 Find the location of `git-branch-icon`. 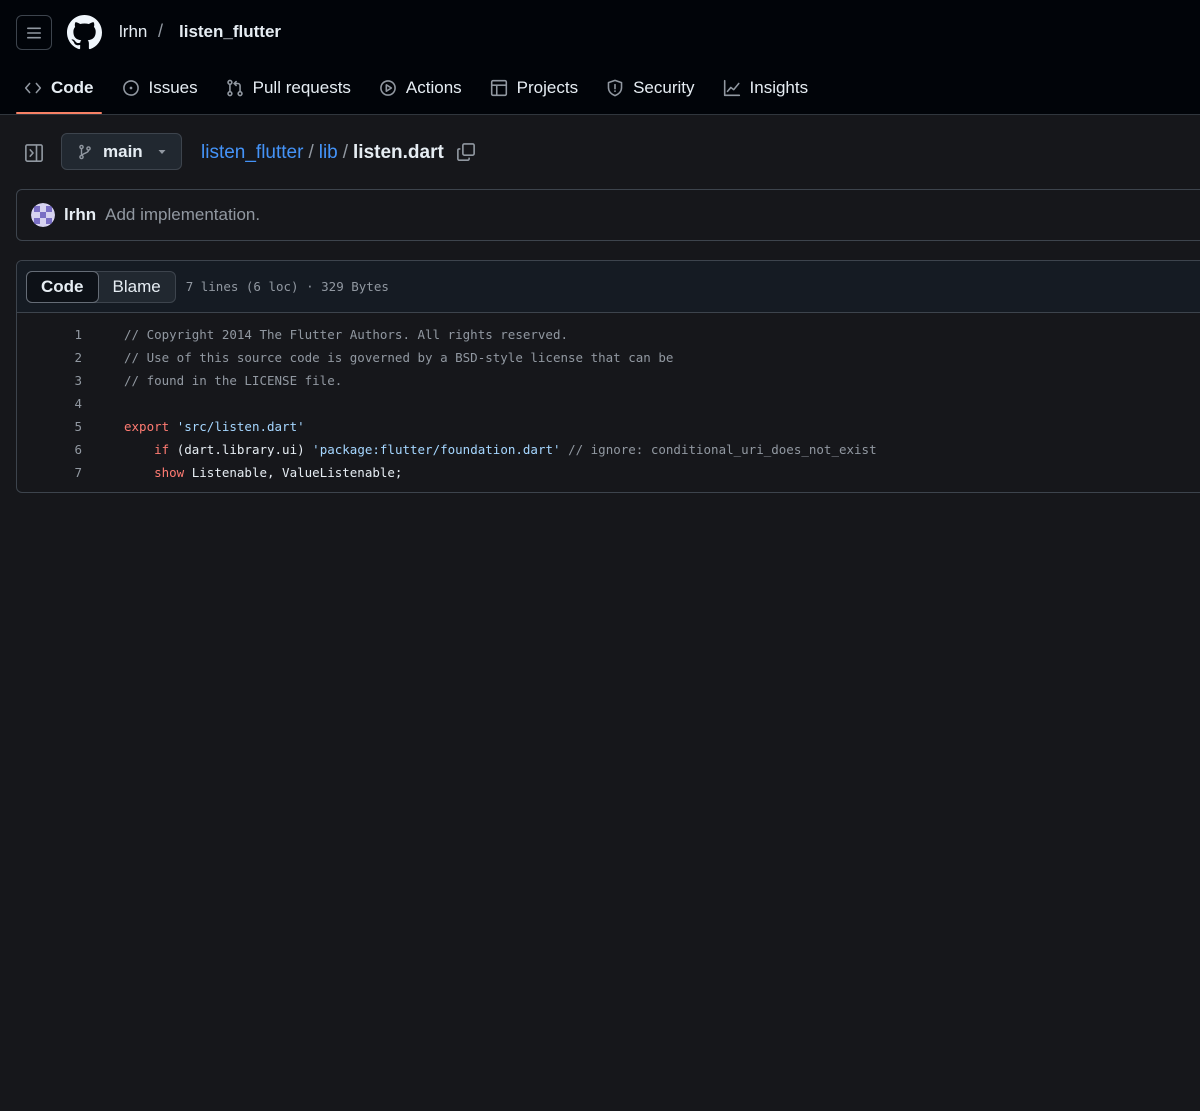

git-branch-icon is located at coordinates (85, 151).